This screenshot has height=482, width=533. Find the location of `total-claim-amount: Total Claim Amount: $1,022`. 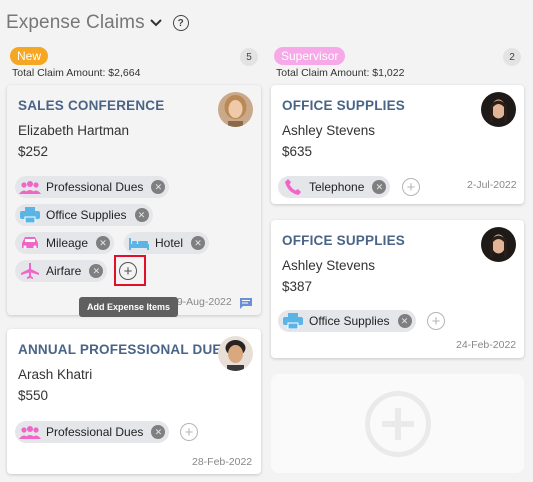

total-claim-amount: Total Claim Amount: $1,022 is located at coordinates (340, 73).